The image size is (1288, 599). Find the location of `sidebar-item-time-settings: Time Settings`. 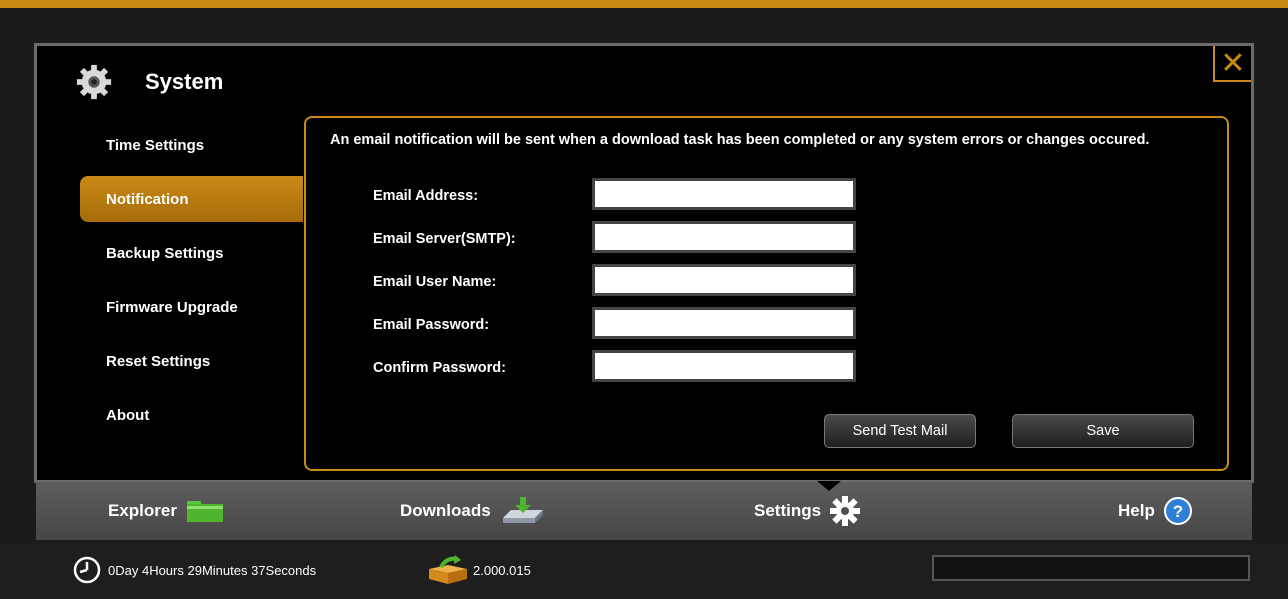

sidebar-item-time-settings: Time Settings is located at coordinates (191, 145).